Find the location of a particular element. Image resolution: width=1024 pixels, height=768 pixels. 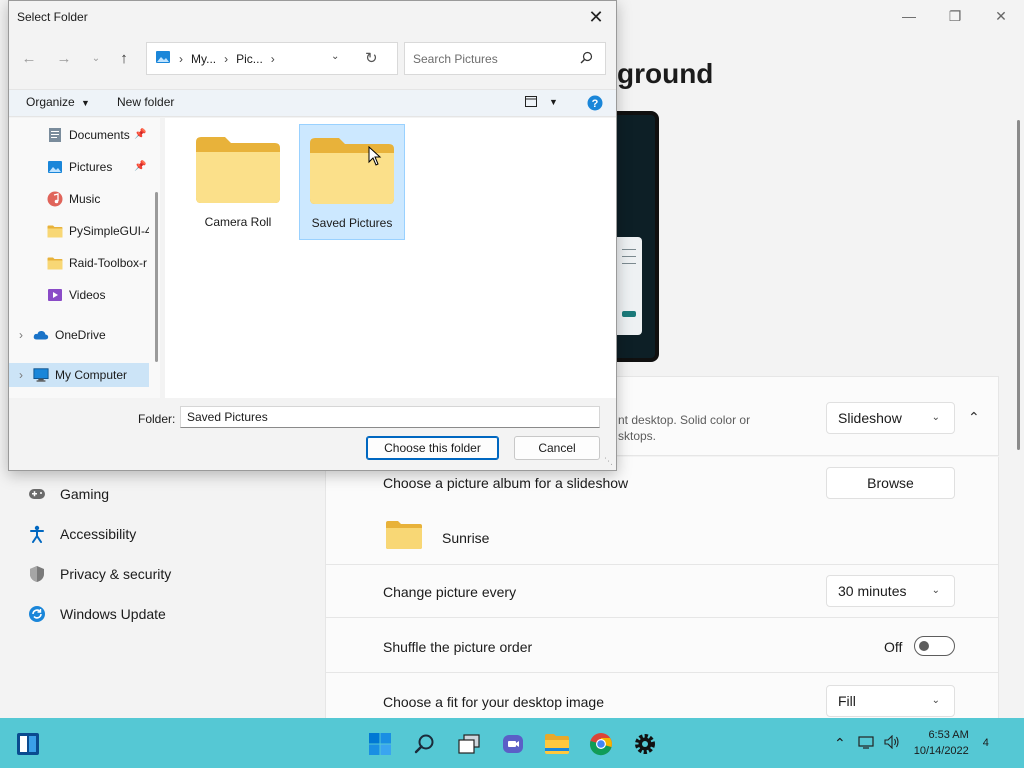

resize-grip-icon: ⋱ is located at coordinates (608, 461).